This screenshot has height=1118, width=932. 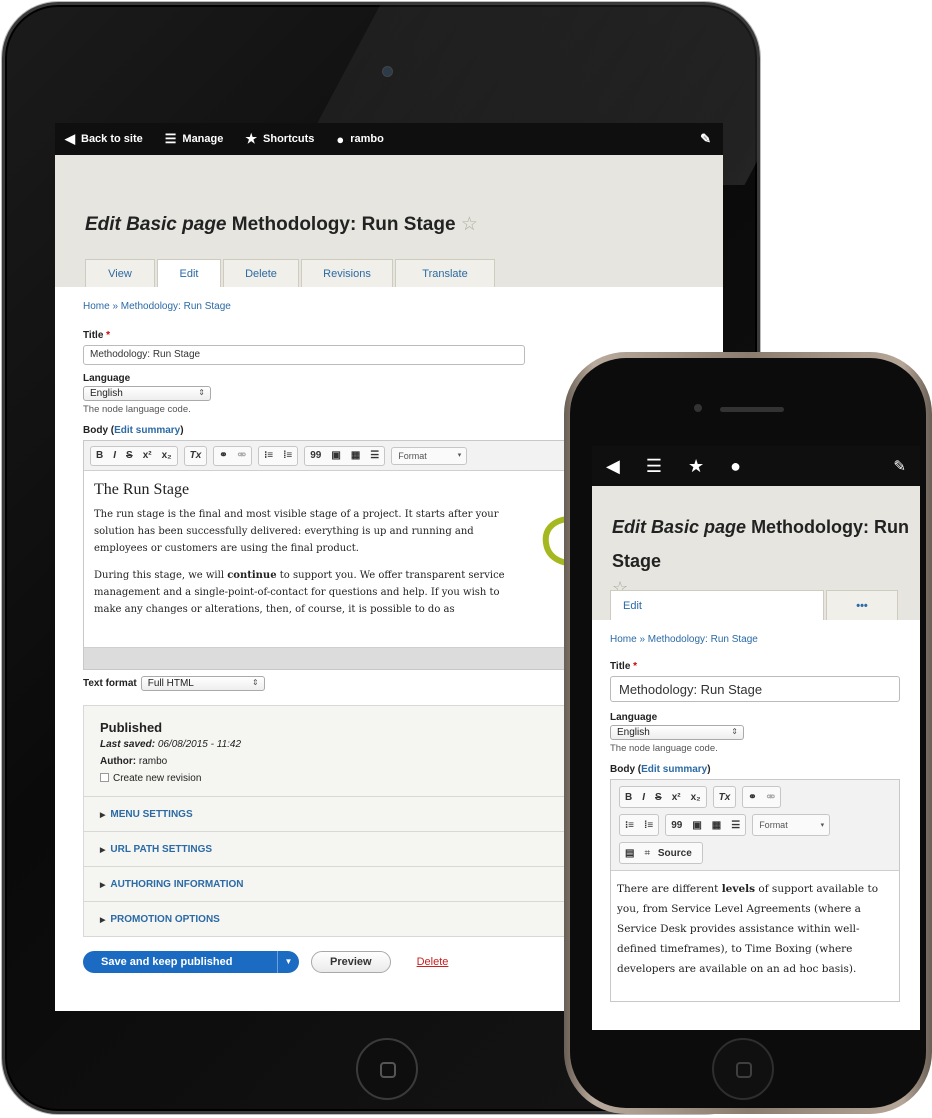 I want to click on tab-translate: Translate, so click(x=445, y=273).